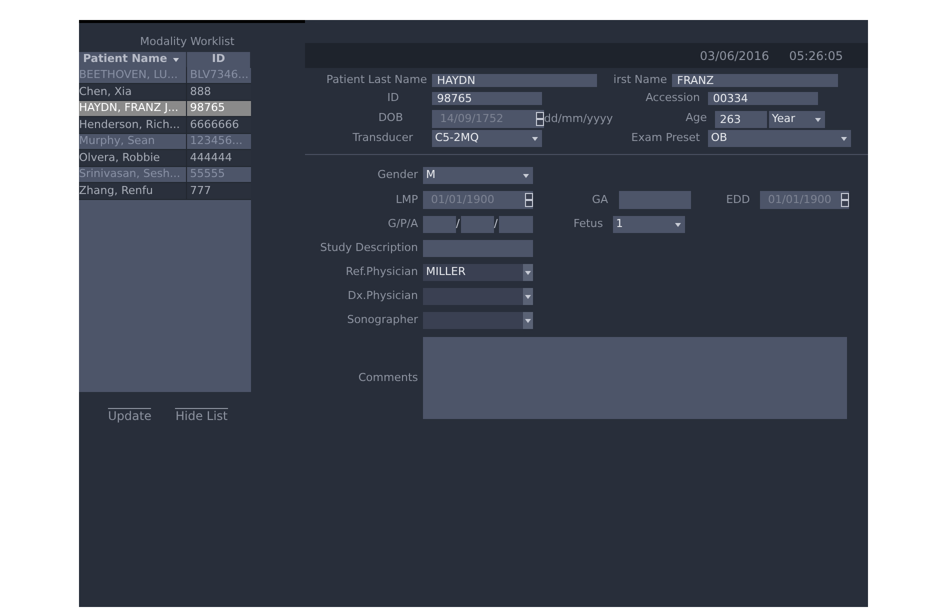 The image size is (947, 609). Describe the element at coordinates (737, 200) in the screenshot. I see `field-label: EDD` at that location.